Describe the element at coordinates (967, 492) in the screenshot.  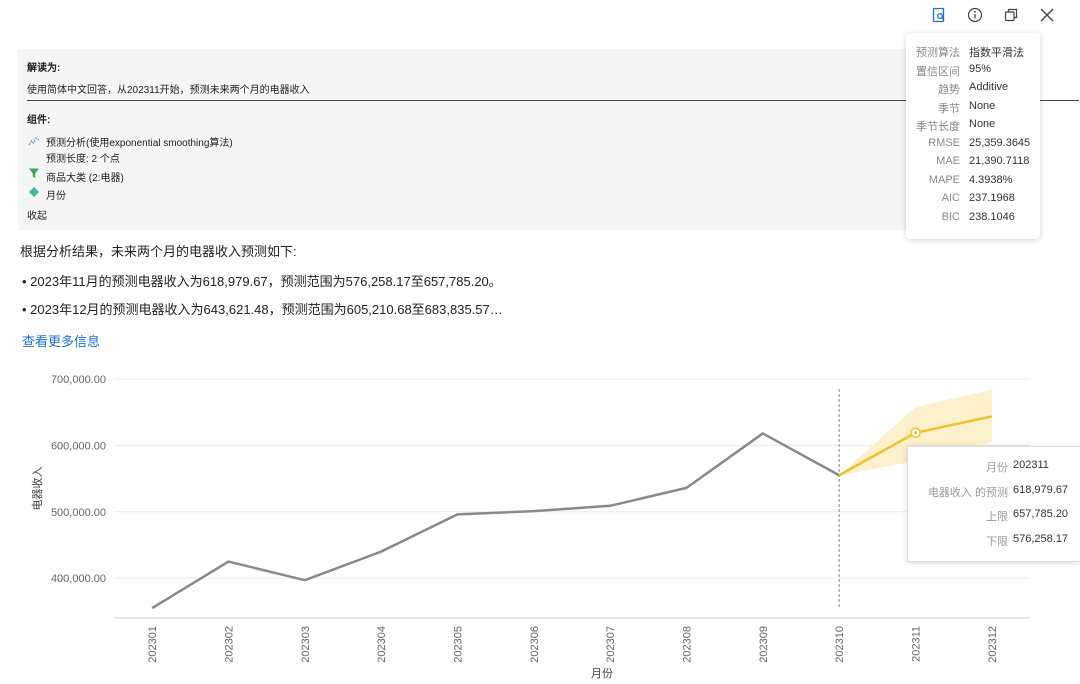
I see `tooltip-key: 电器收入 的预测` at that location.